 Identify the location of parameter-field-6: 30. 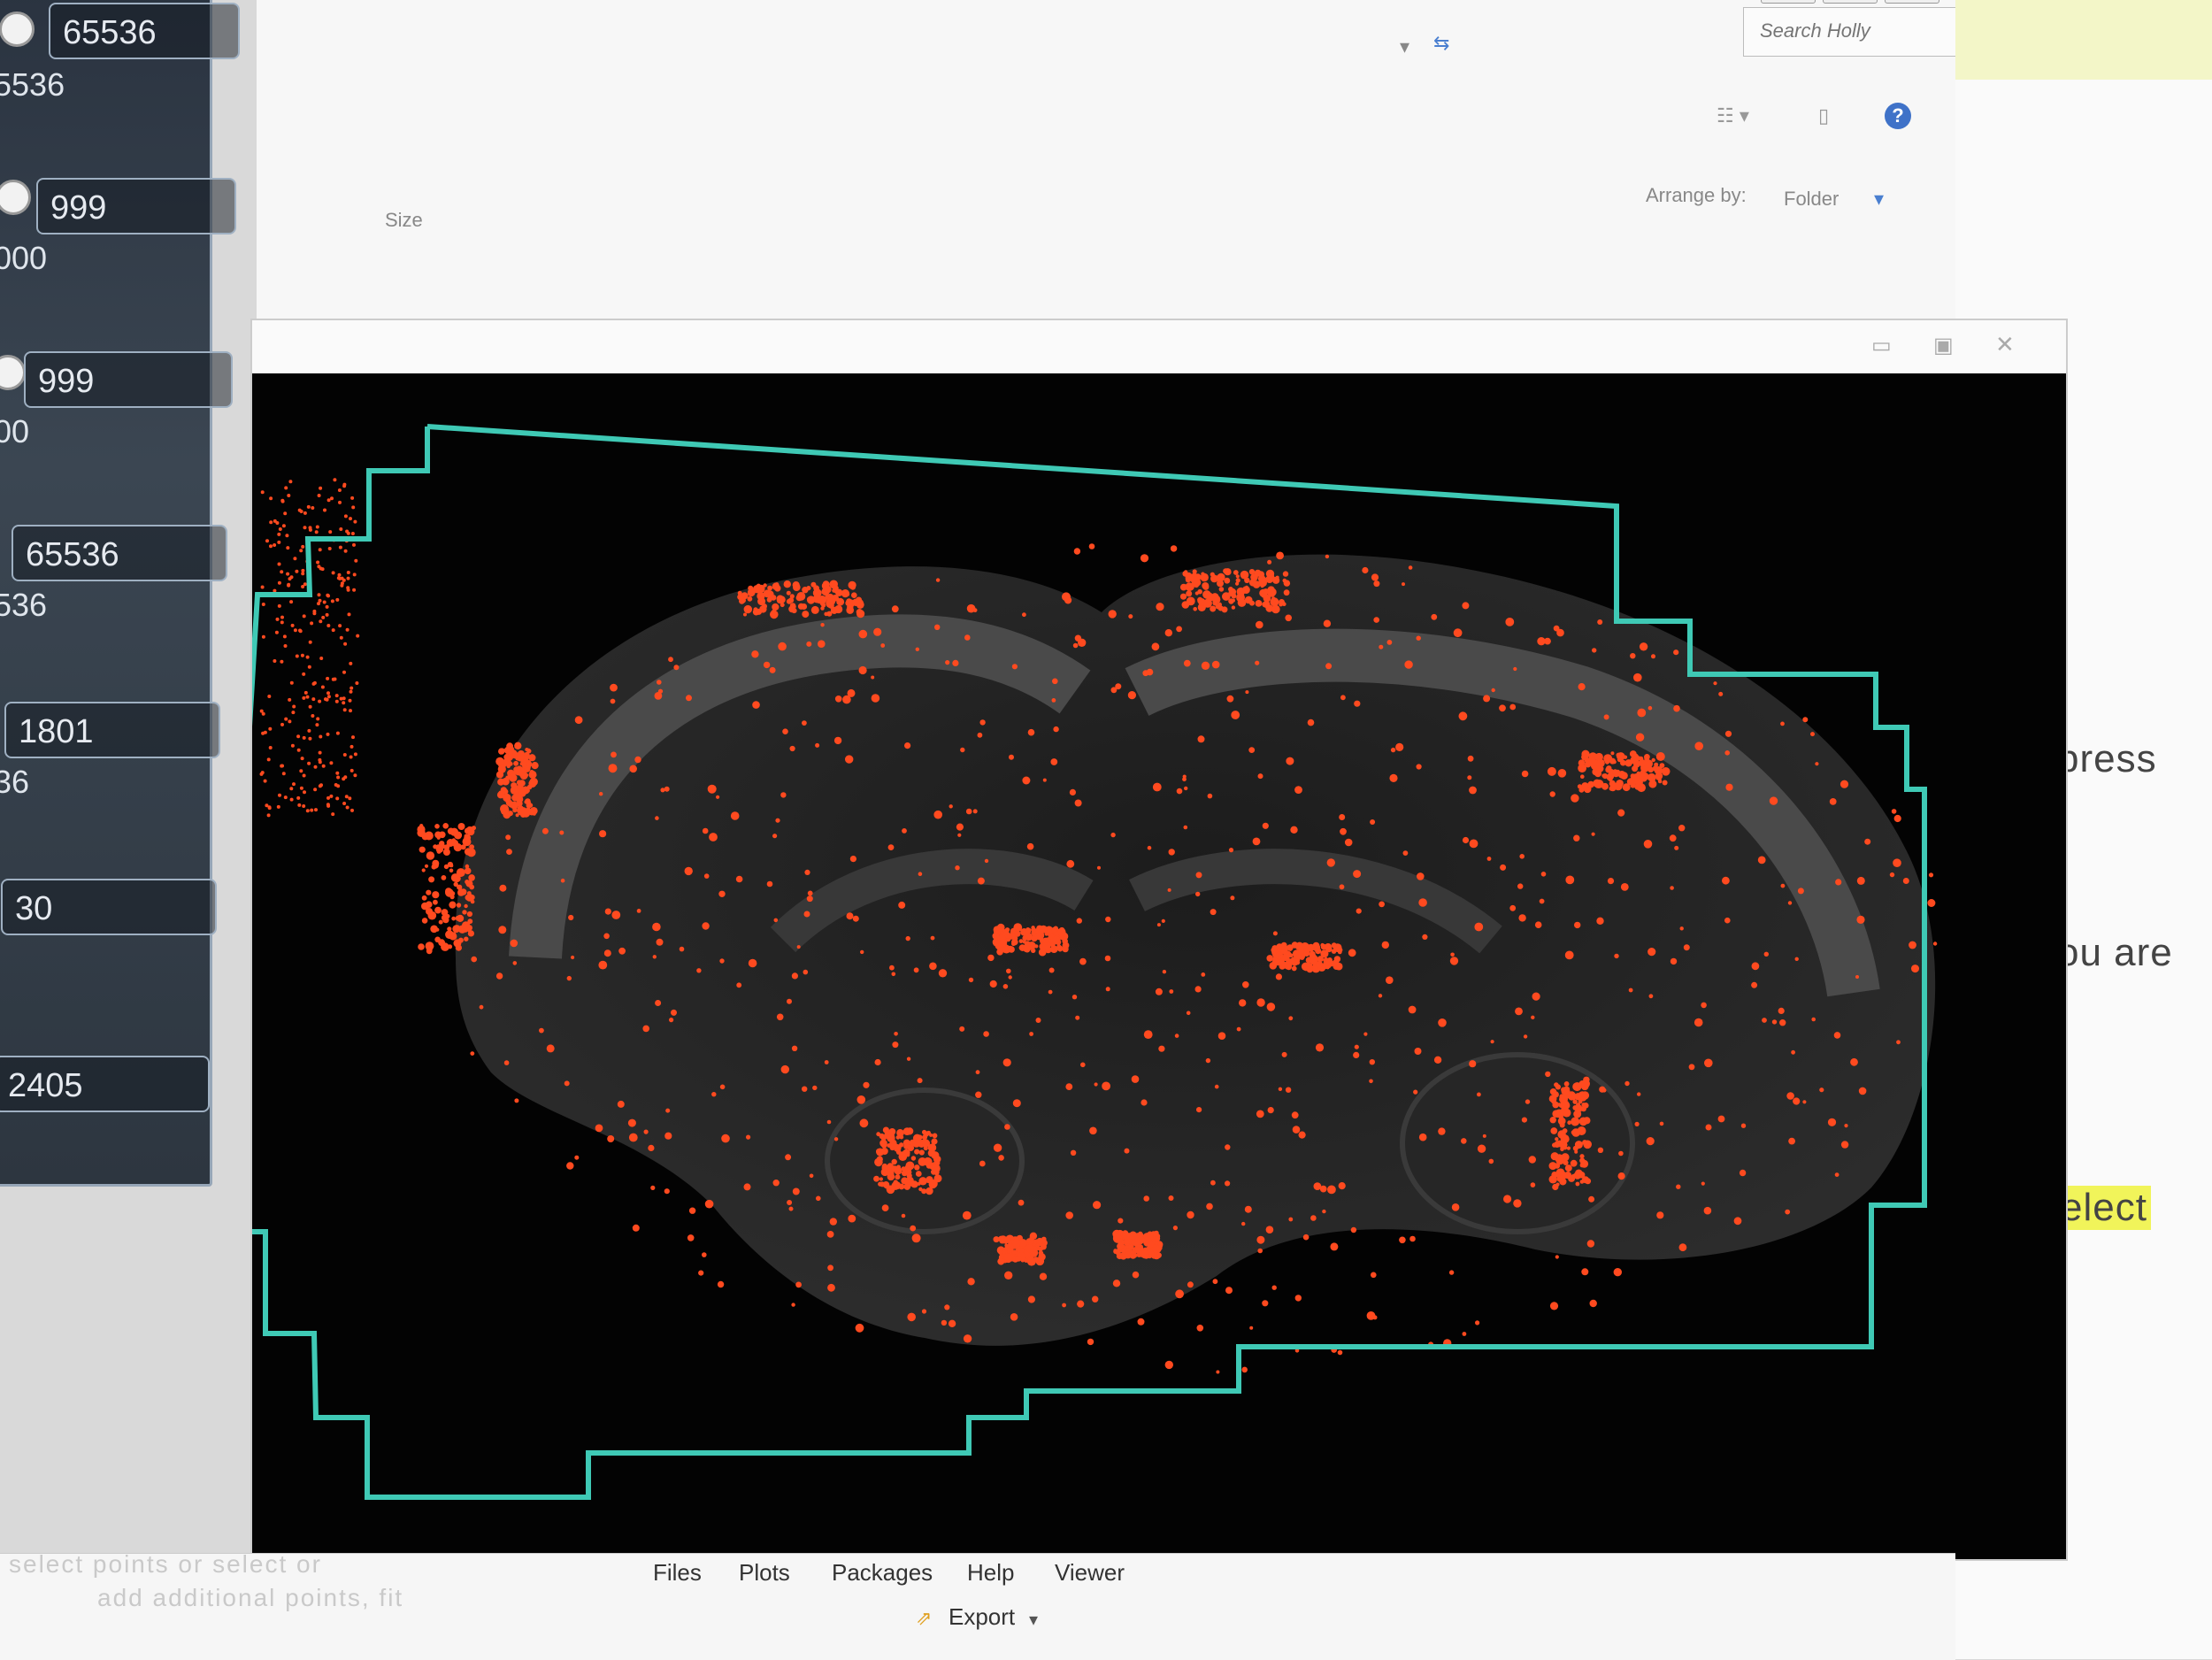
(109, 907).